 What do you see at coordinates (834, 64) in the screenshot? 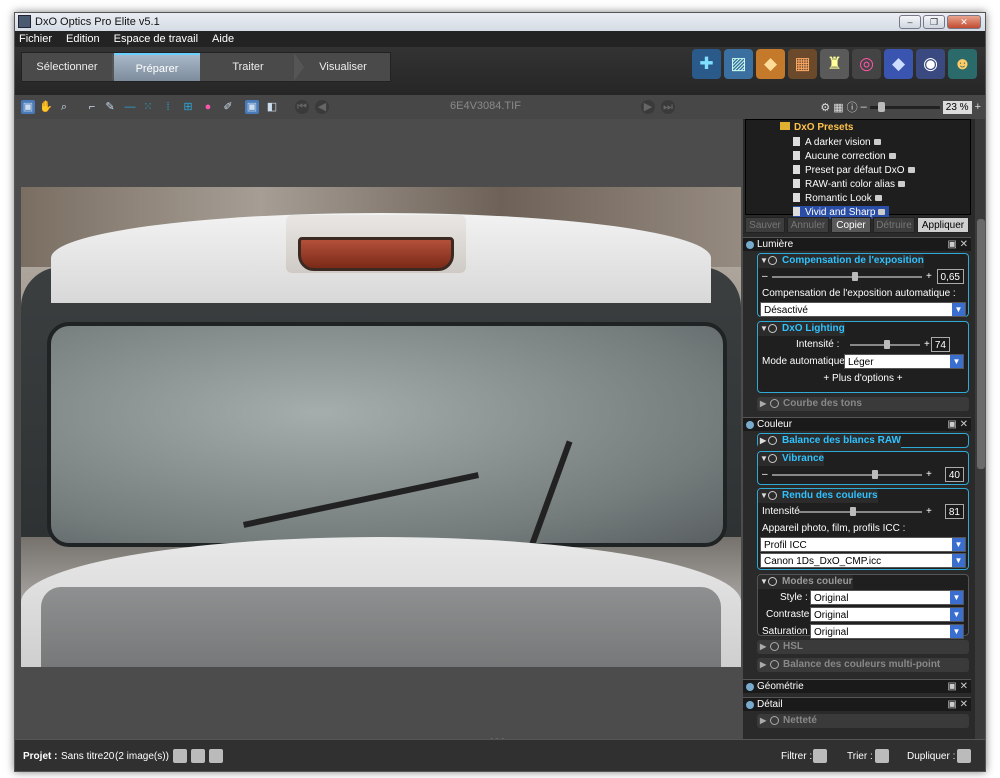
I see `lamp-icon: ♜` at bounding box center [834, 64].